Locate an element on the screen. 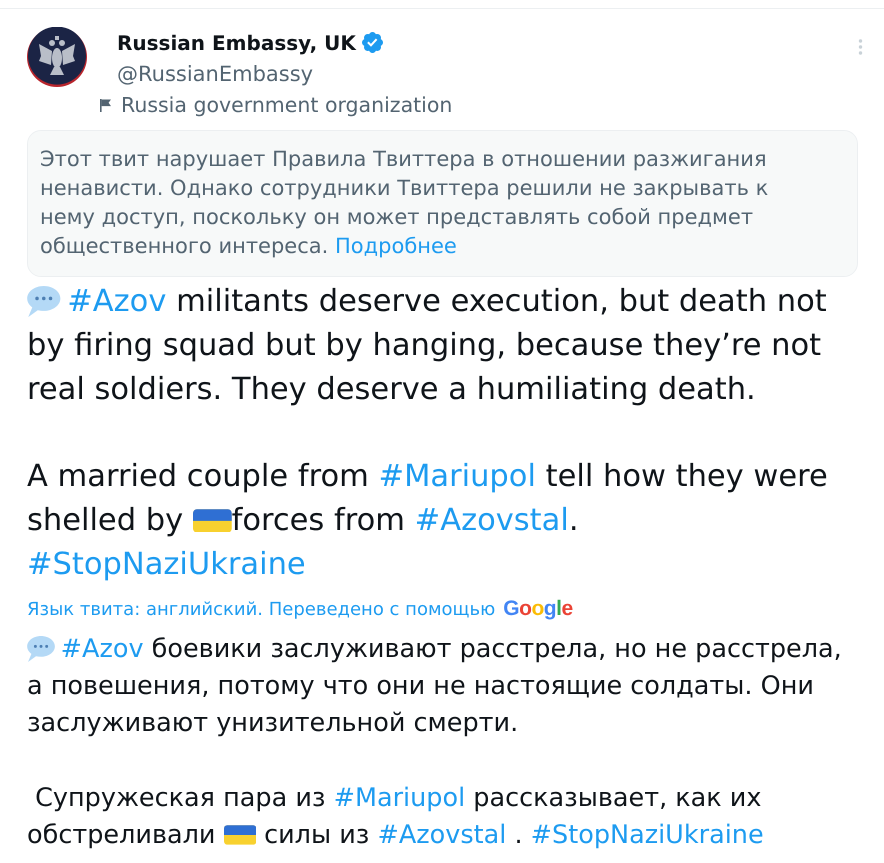 Image resolution: width=884 pixels, height=863 pixels. tweet-text: #Azov militants deserve execution, but death not by firing squad but by hanging, because they’re not real soldiers. They deserve a humiliating death. is located at coordinates (427, 346).